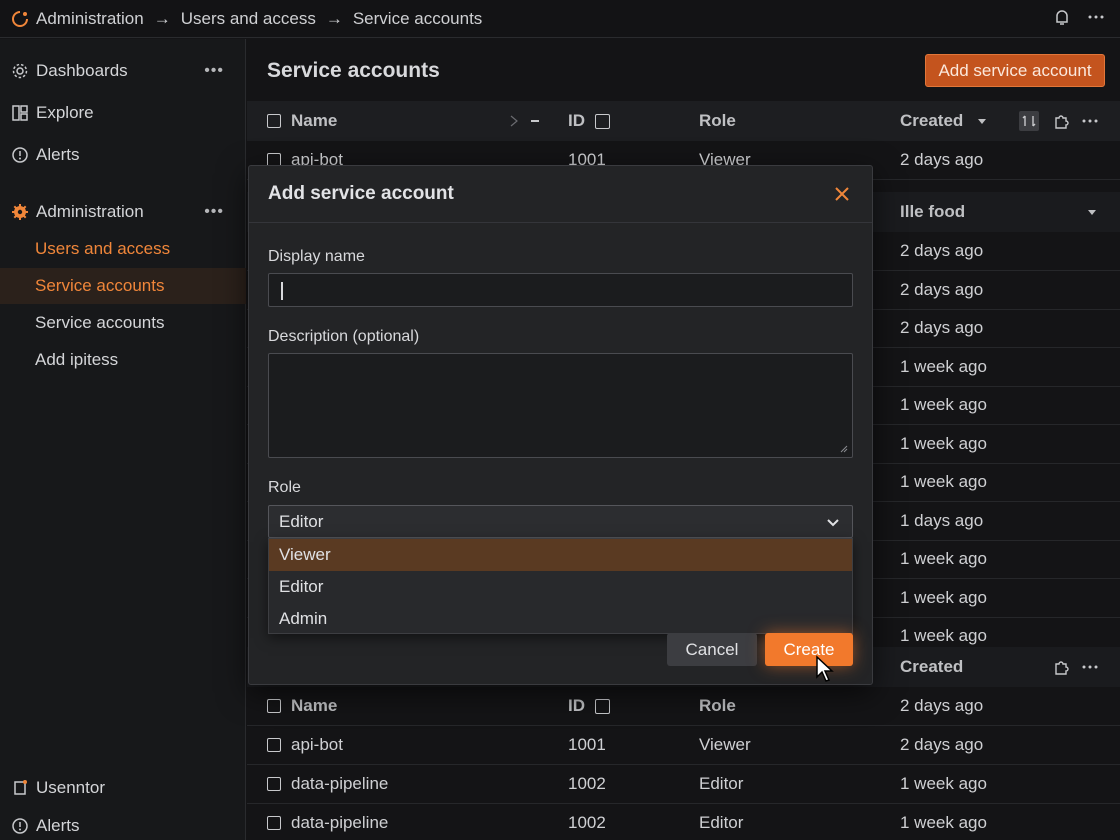  I want to click on row-name: Name, so click(314, 706).